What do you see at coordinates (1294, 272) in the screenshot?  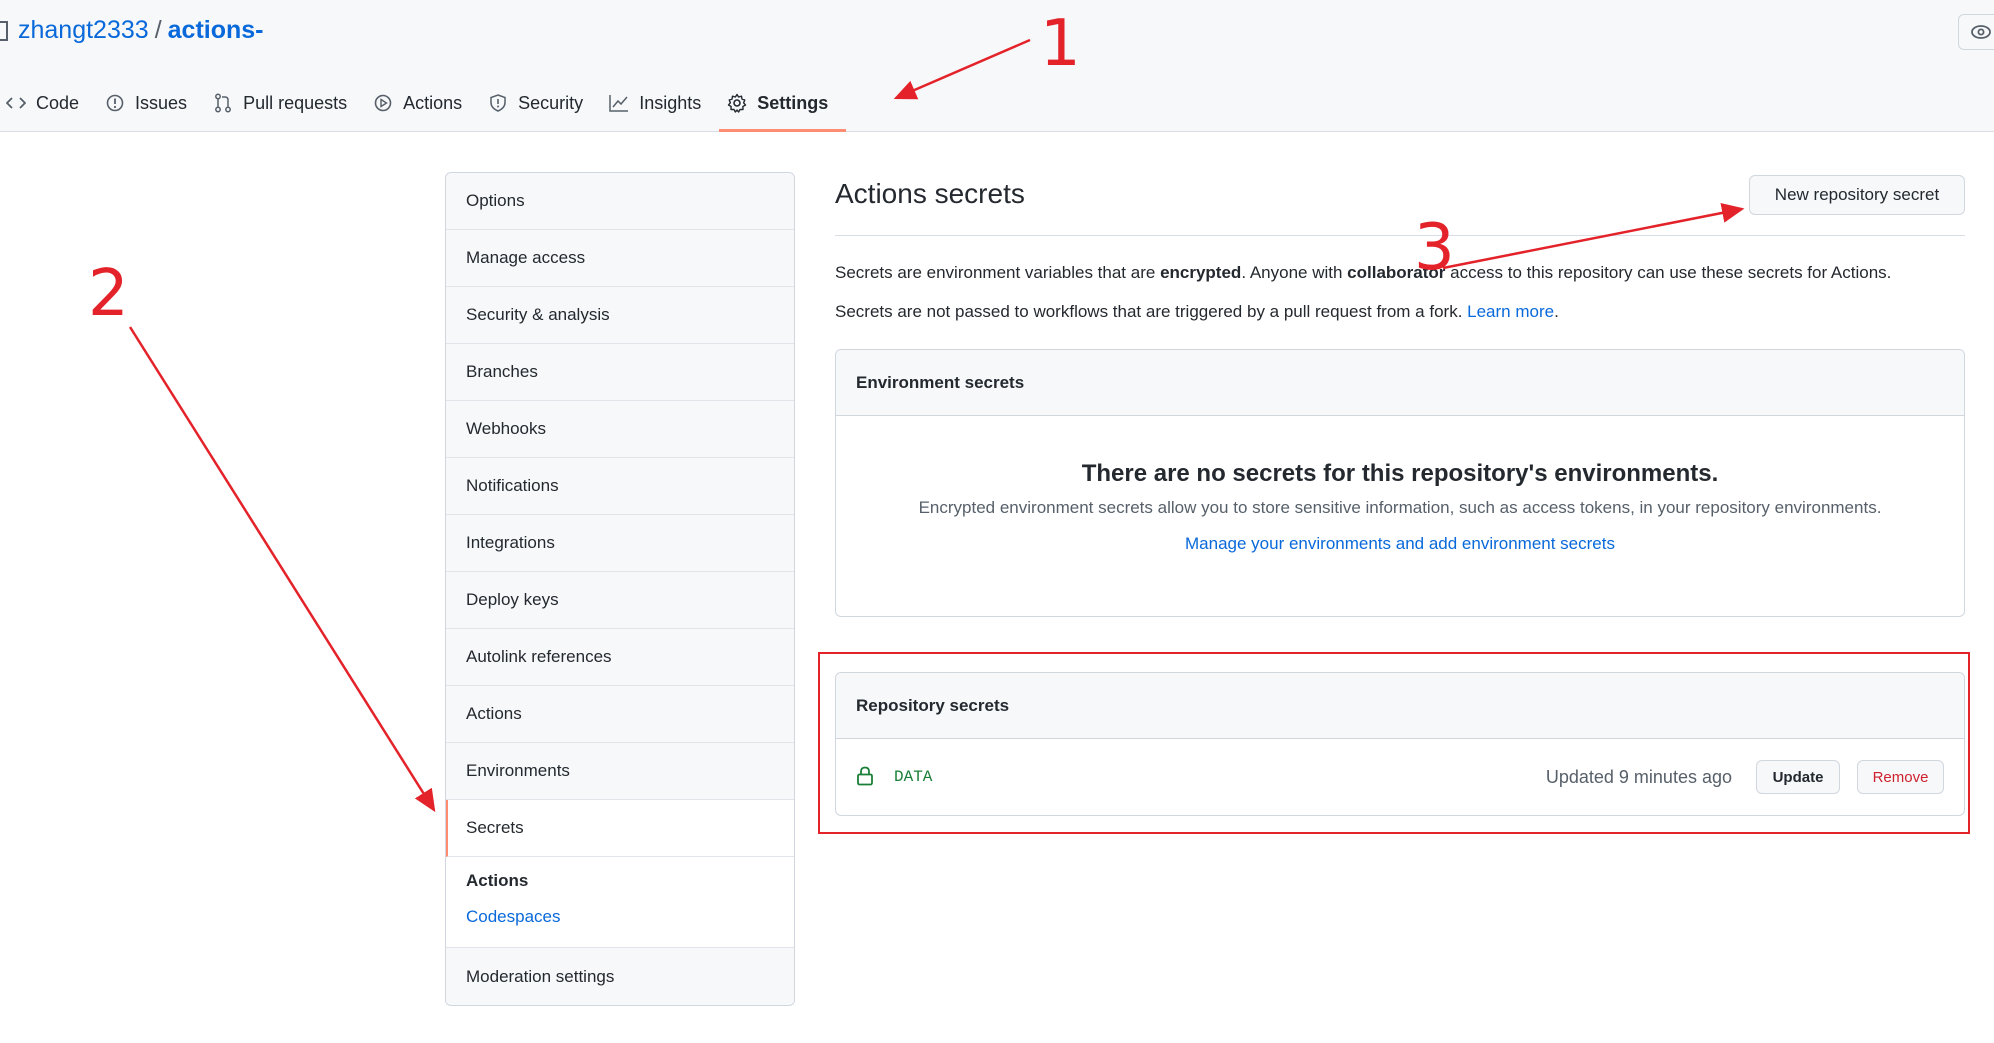 I see `desc-text: . Anyone with` at bounding box center [1294, 272].